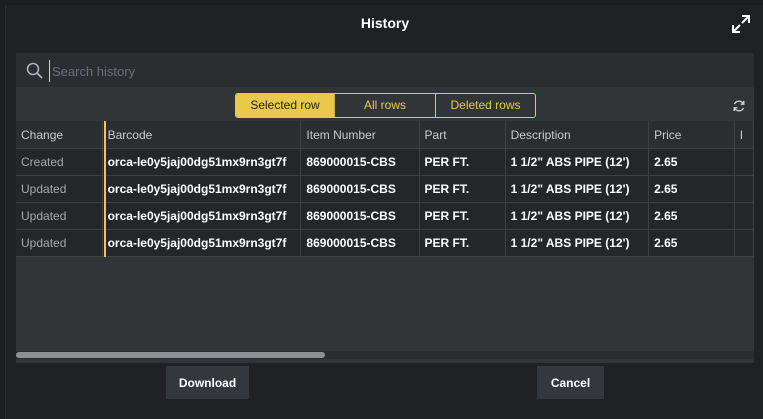 This screenshot has width=763, height=419. I want to click on dialog-title: History, so click(385, 23).